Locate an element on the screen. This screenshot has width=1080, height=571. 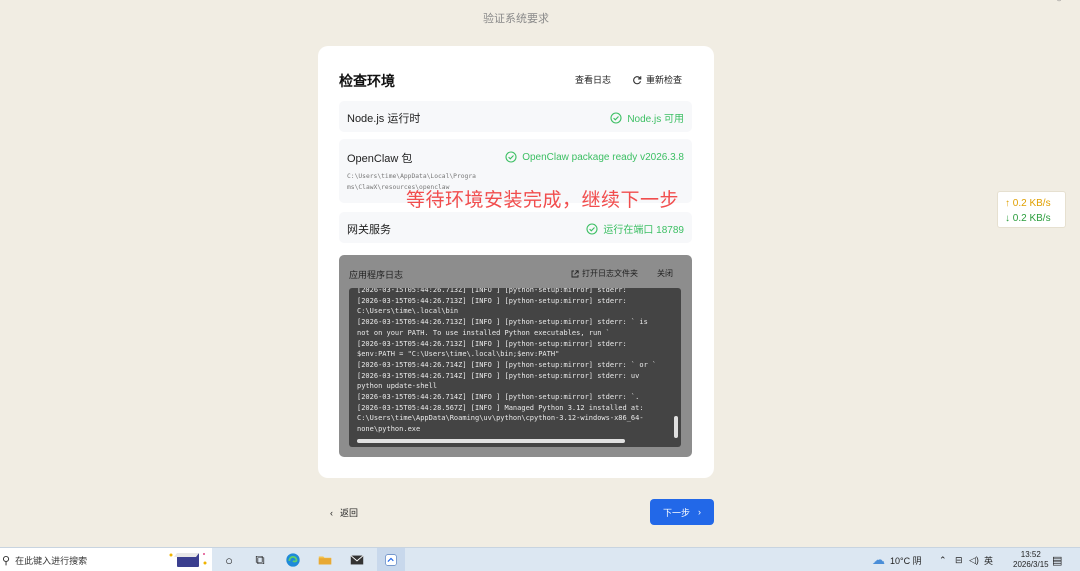
edge-browser-icon is located at coordinates (293, 560).